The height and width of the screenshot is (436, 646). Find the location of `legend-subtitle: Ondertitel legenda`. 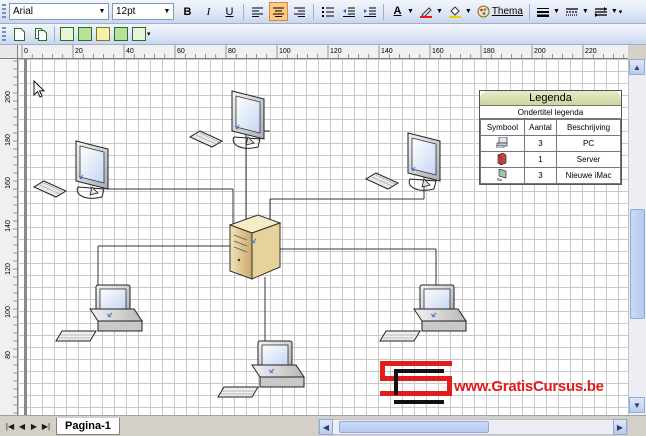

legend-subtitle: Ondertitel legenda is located at coordinates (550, 112).